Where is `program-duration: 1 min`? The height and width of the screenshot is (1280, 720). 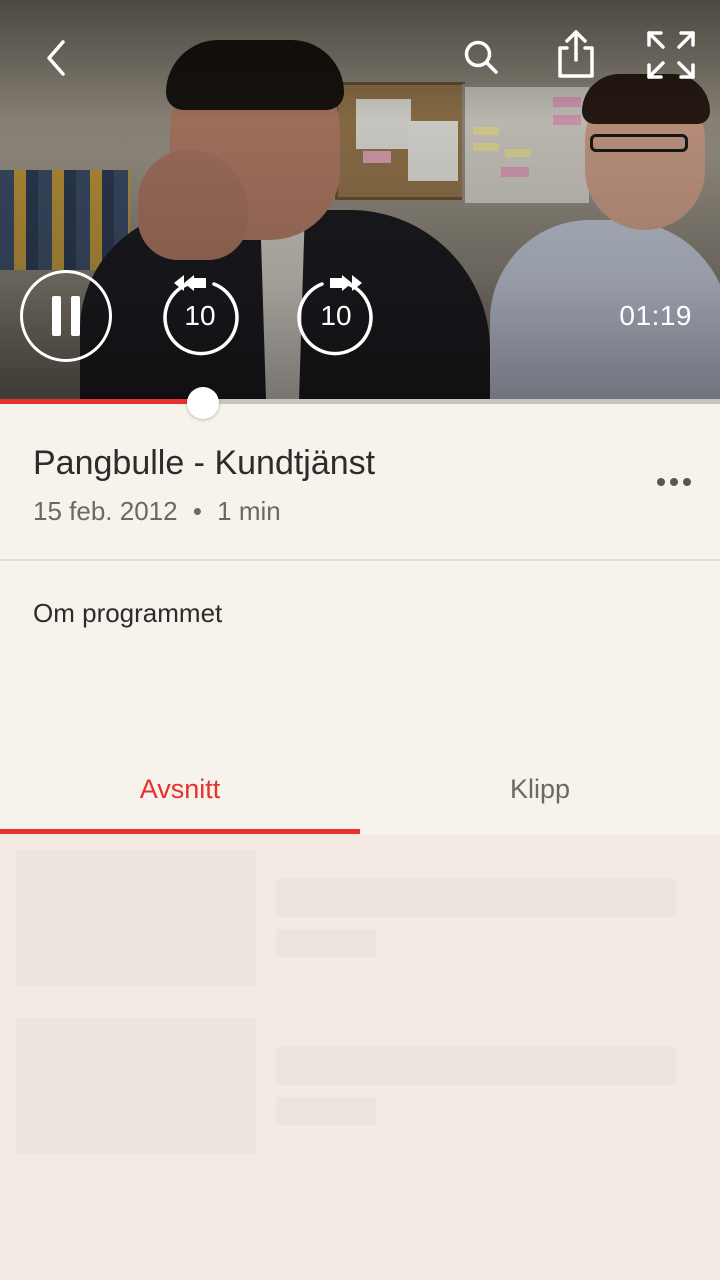 program-duration: 1 min is located at coordinates (249, 511).